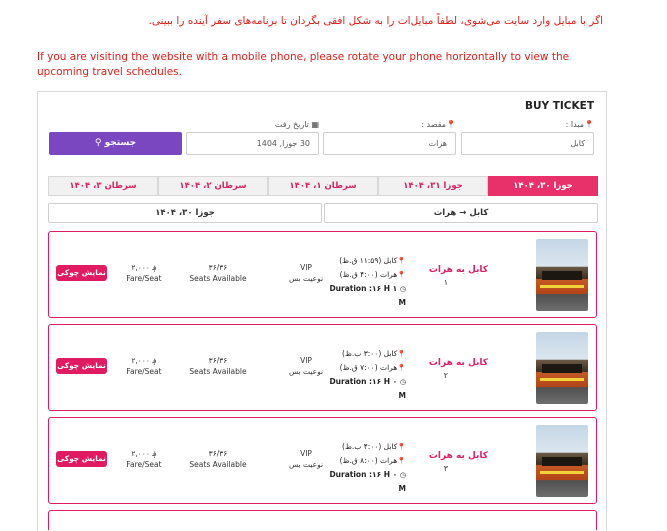 This screenshot has width=667, height=531. What do you see at coordinates (445, 375) in the screenshot?
I see `trip-number: ۲` at bounding box center [445, 375].